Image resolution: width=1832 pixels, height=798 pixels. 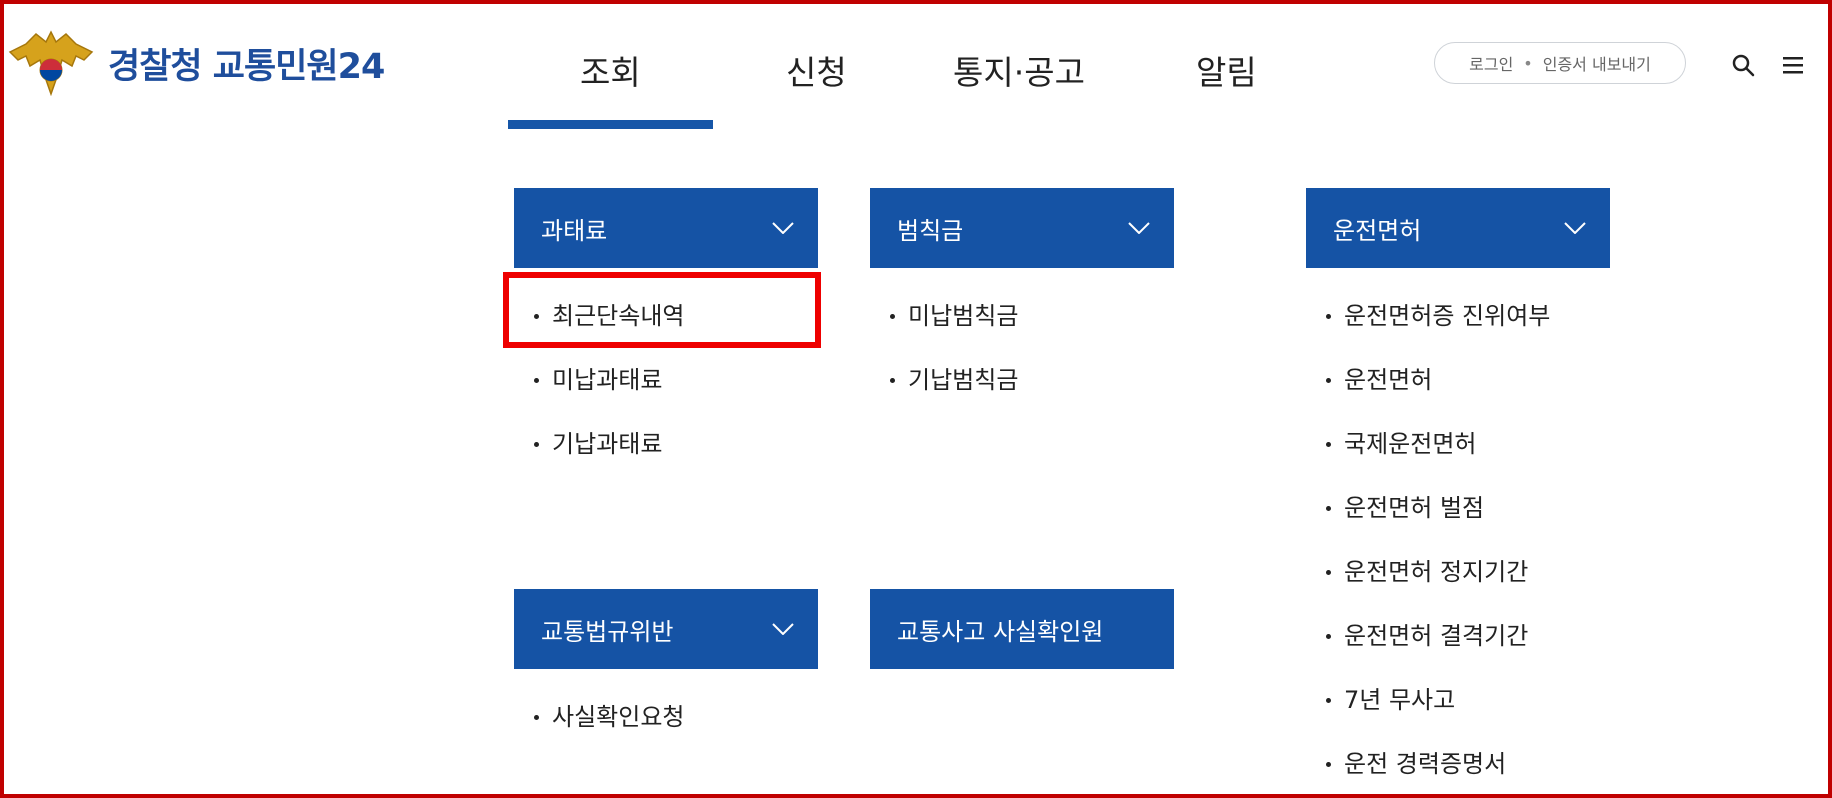 I want to click on menu-item-driving-record: 운전 경력증명서, so click(x=1458, y=764).